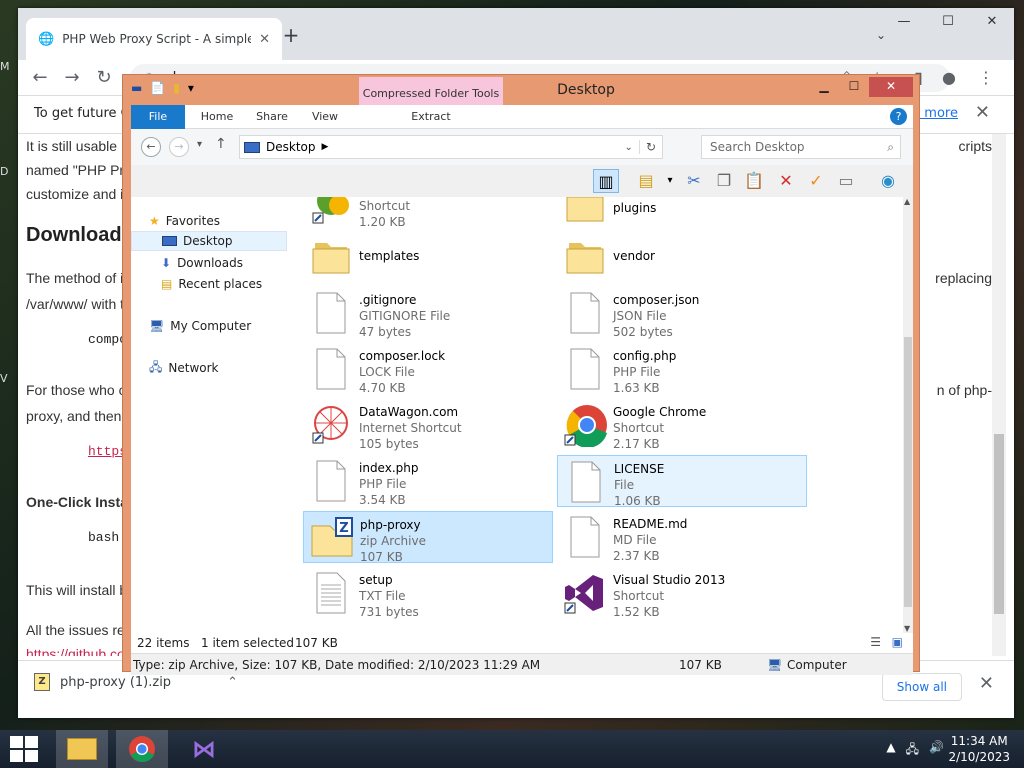 The width and height of the screenshot is (1024, 768). I want to click on file-item: config.php PHP File 1.63 KB, so click(682, 369).